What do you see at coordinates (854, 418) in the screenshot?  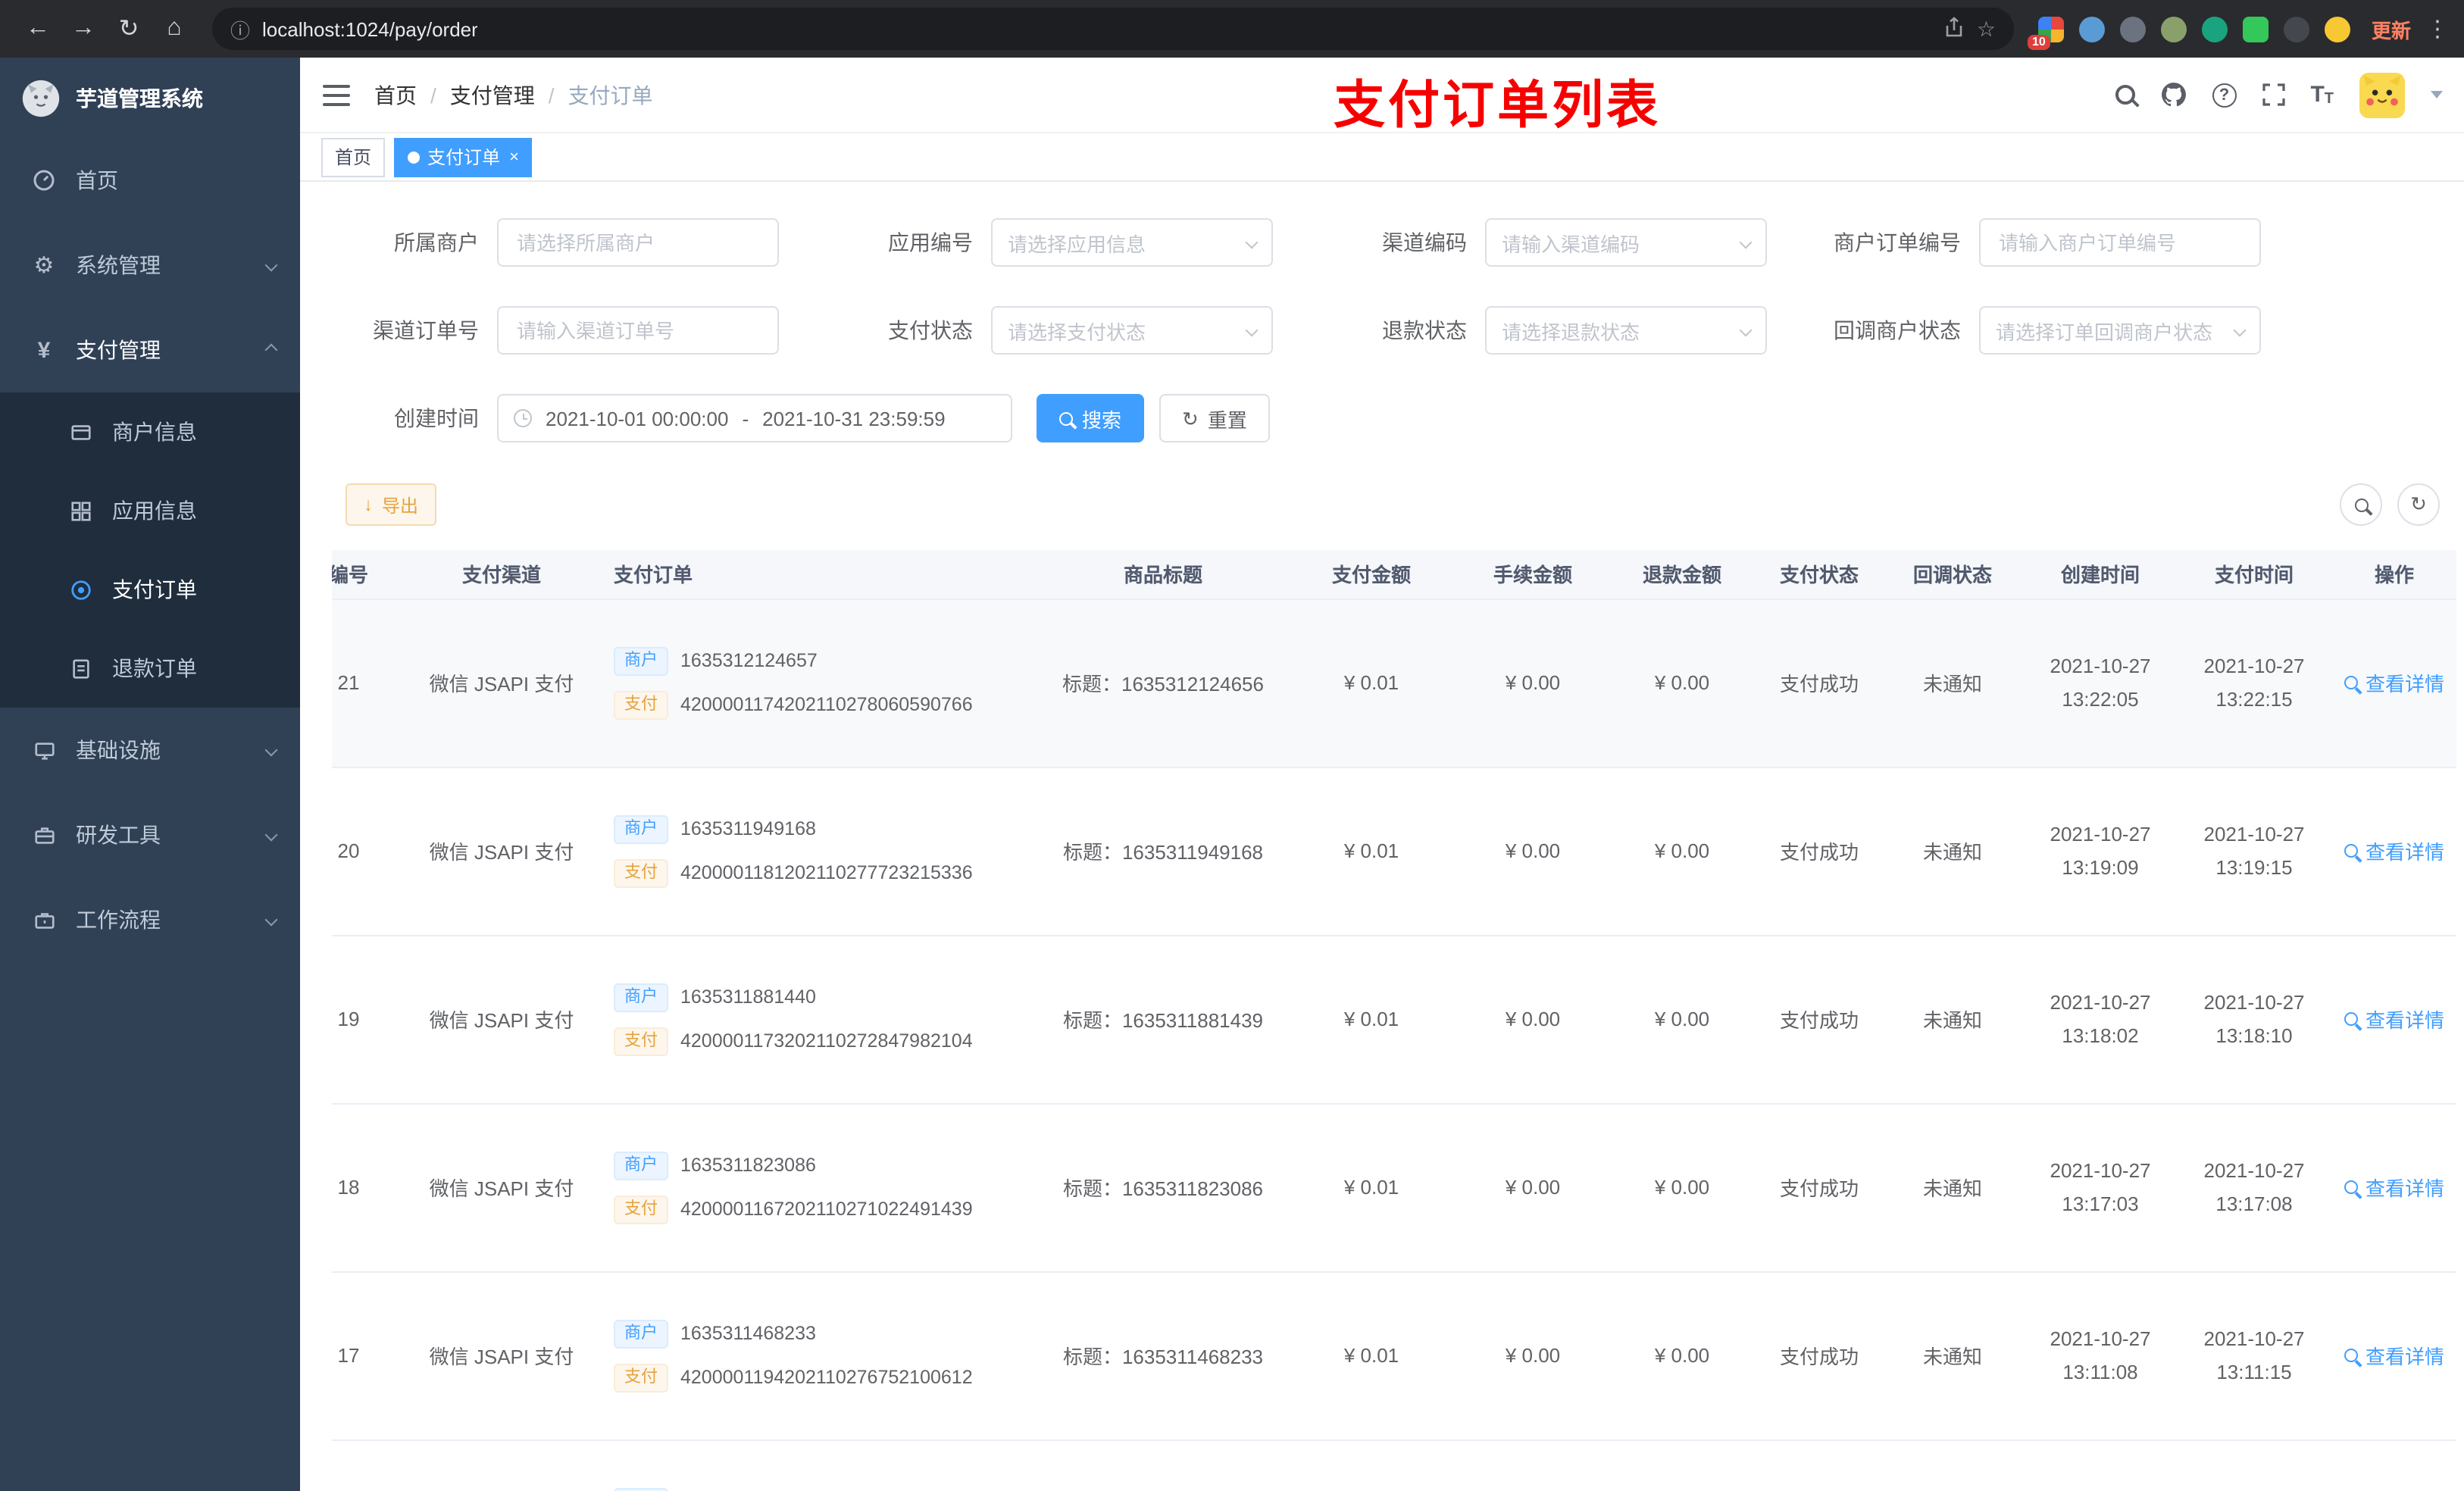 I see `range-end: 2021-10-31 23:59:59` at bounding box center [854, 418].